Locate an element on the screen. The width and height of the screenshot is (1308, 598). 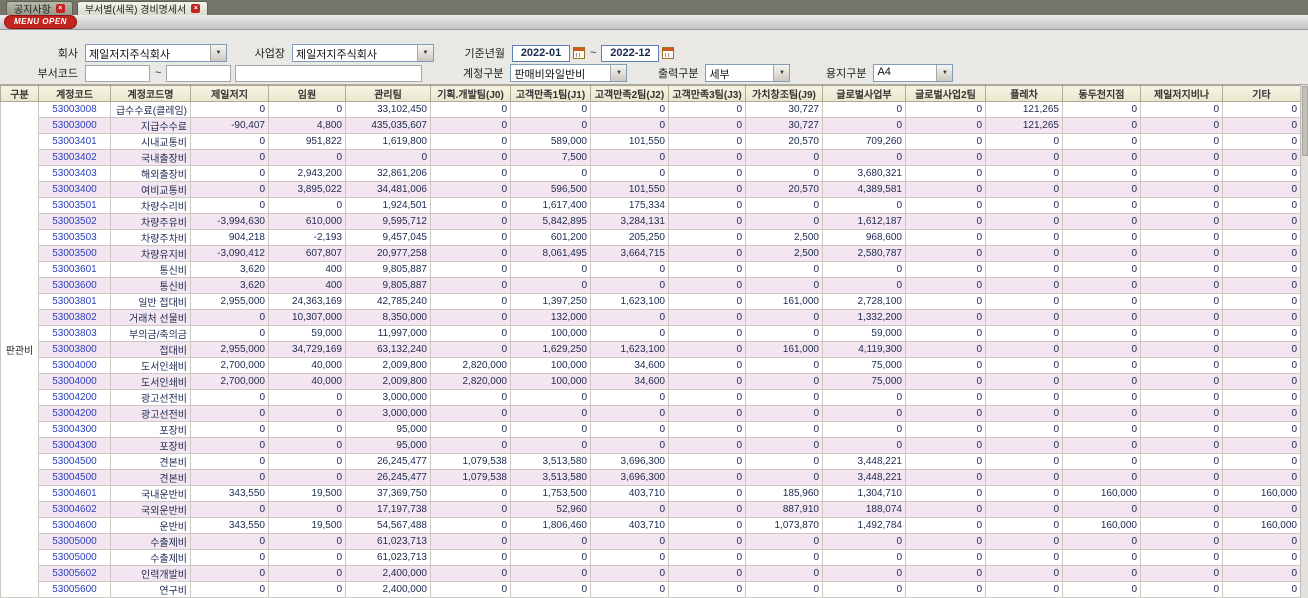
workplace-select: 제일저지주식회사 ▼ is located at coordinates (363, 53).